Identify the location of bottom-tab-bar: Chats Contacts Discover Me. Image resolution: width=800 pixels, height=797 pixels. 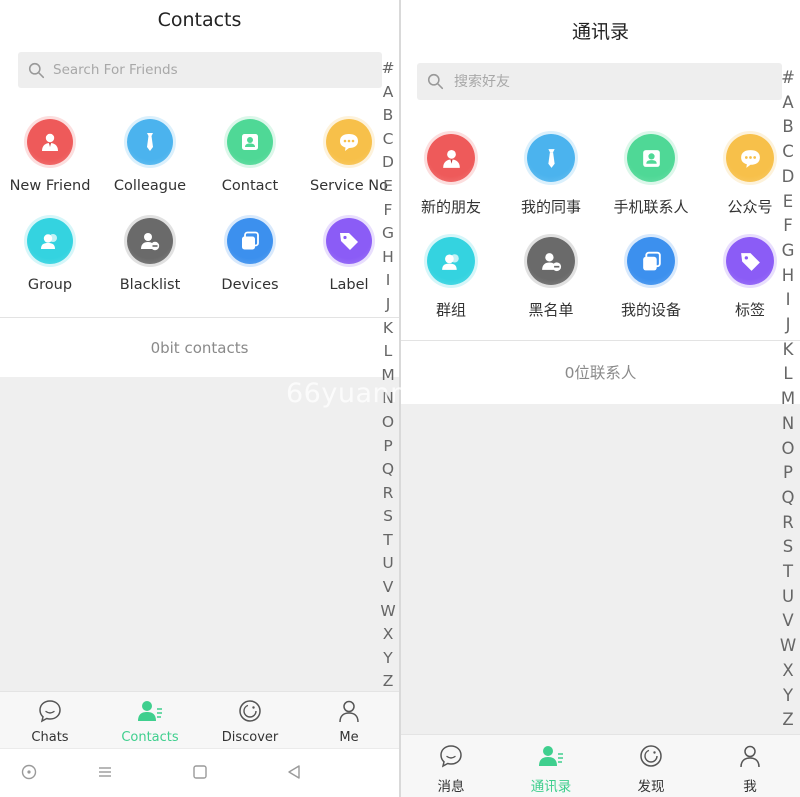
(199, 720).